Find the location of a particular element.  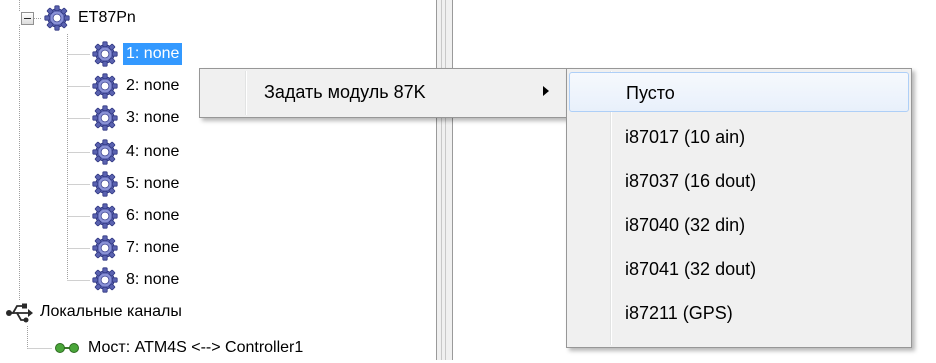

splitter-groove is located at coordinates (443, 180).